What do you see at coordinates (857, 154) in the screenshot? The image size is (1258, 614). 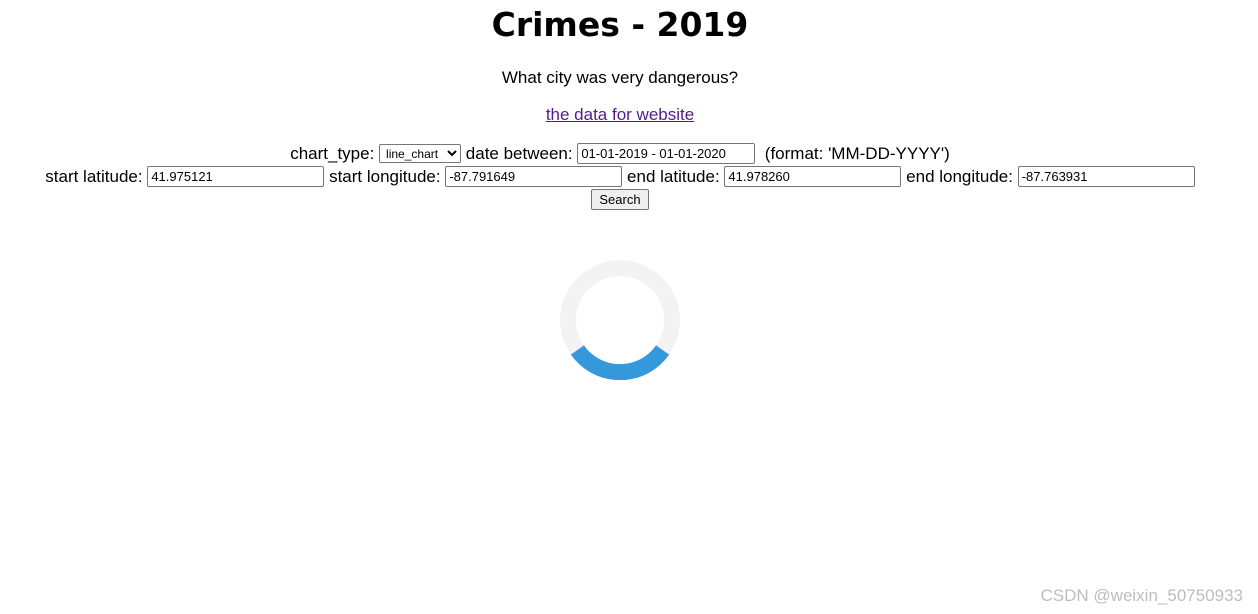 I see `date-format-note: (format: 'MM-DD-YYYY')` at bounding box center [857, 154].